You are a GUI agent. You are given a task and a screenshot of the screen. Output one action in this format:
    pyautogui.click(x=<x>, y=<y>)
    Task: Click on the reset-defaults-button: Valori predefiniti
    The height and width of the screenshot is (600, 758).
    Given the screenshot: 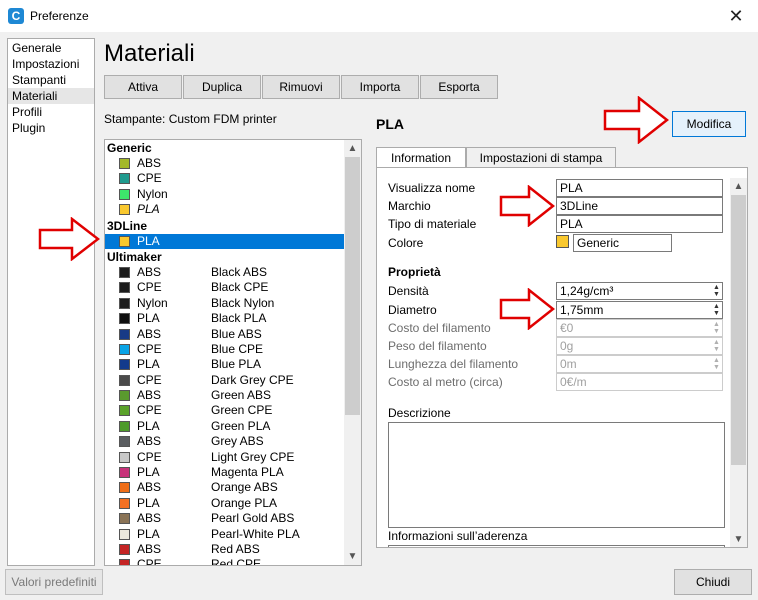 What is the action you would take?
    pyautogui.click(x=54, y=582)
    